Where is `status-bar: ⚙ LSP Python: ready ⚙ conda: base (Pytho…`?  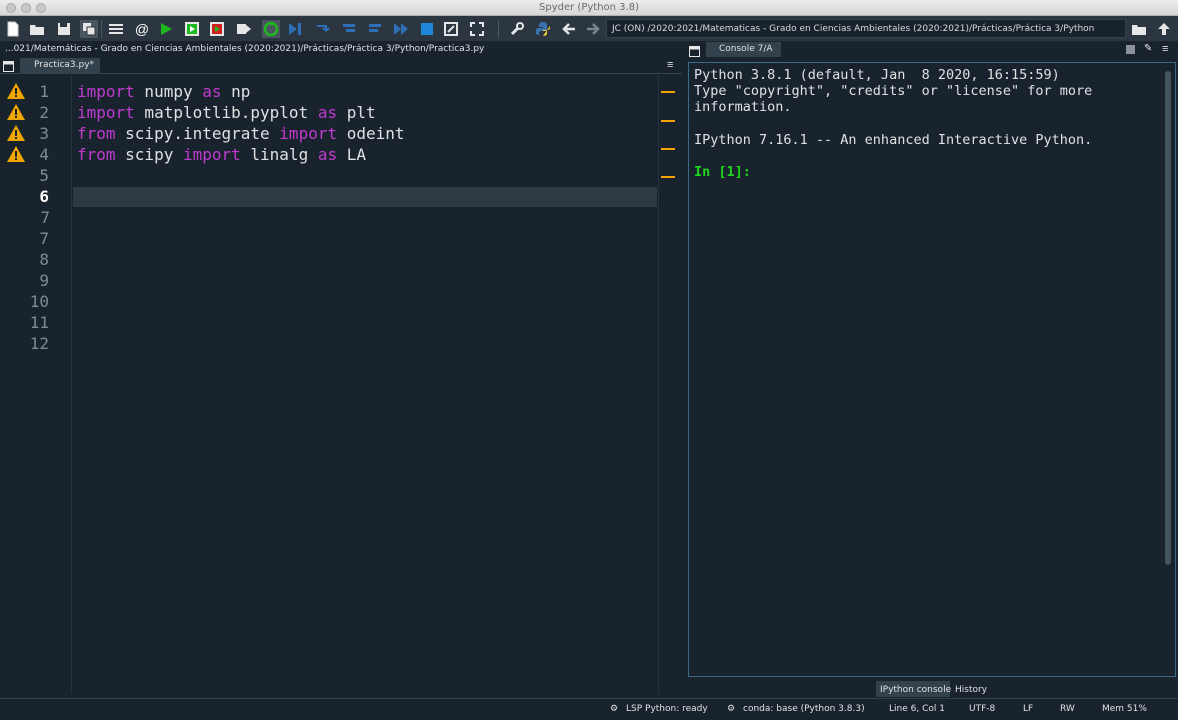
status-bar: ⚙ LSP Python: ready ⚙ conda: base (Pytho… is located at coordinates (589, 709).